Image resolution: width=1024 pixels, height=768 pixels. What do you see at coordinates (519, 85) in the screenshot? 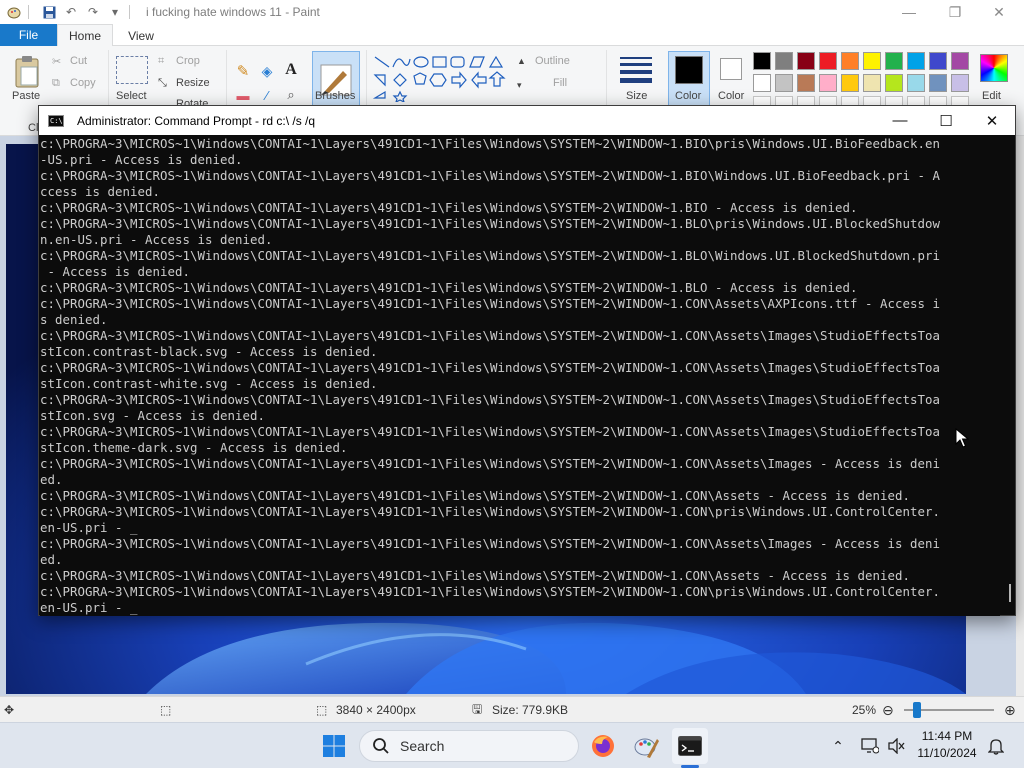
I see `shapes-more-icon: ▾` at bounding box center [519, 85].